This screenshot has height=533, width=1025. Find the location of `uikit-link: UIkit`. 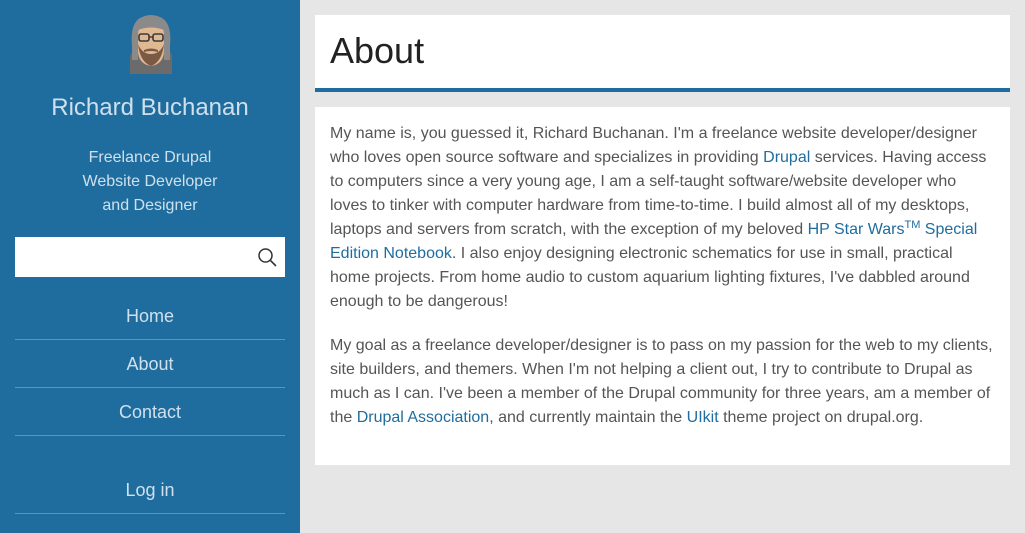

uikit-link: UIkit is located at coordinates (703, 417).